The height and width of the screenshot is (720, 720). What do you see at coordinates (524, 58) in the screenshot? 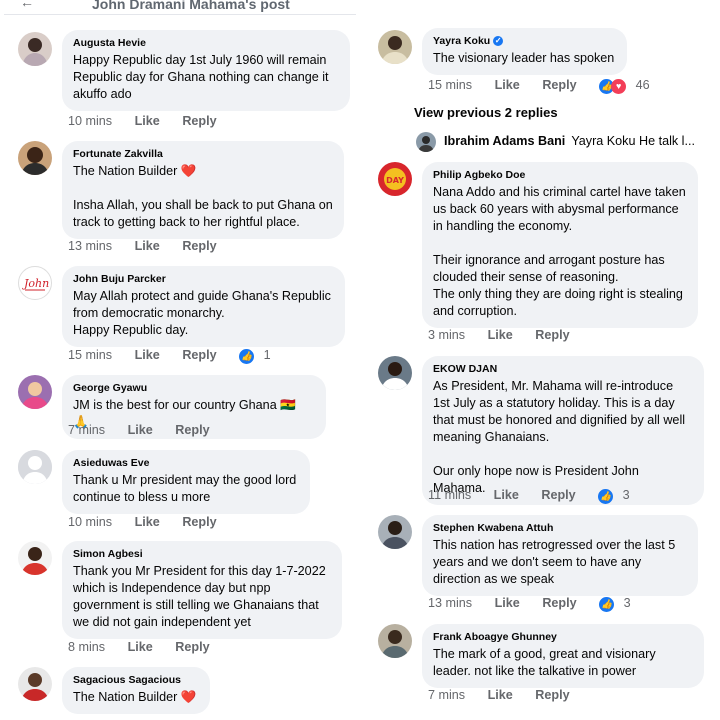
I see `comment-text: The visionary leader has spoken` at bounding box center [524, 58].